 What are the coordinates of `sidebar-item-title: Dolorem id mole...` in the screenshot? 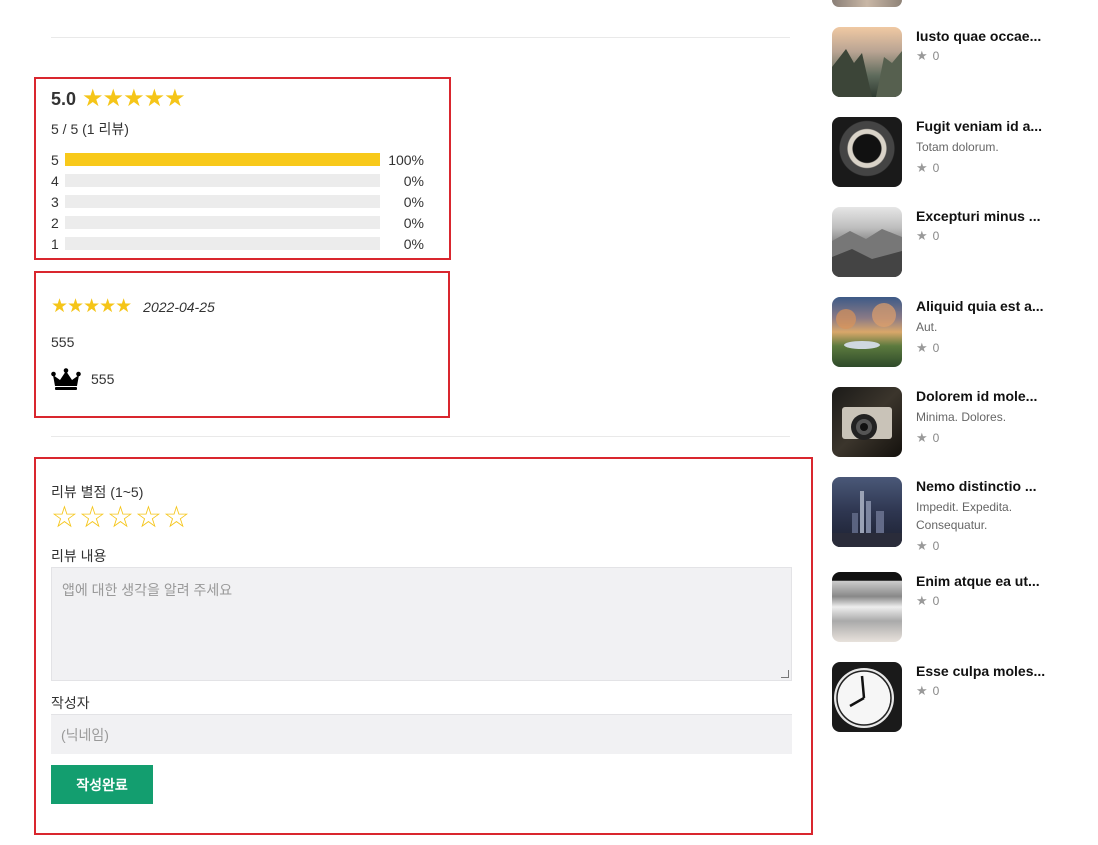 It's located at (986, 396).